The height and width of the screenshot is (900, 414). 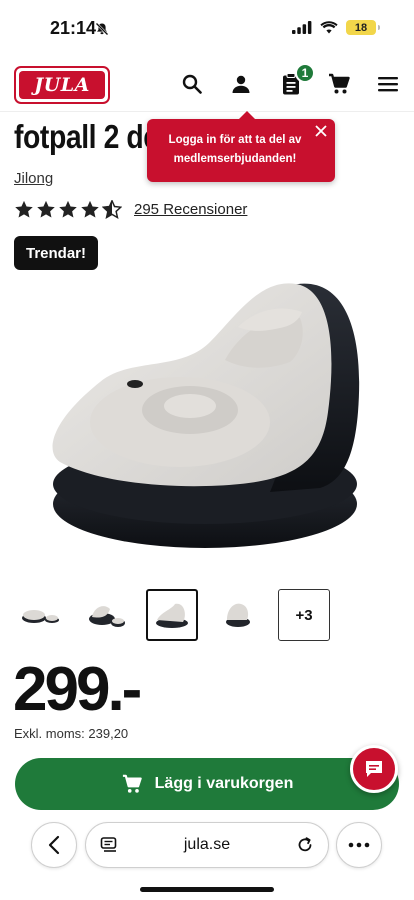 I want to click on url-text: jula.se, so click(x=207, y=844).